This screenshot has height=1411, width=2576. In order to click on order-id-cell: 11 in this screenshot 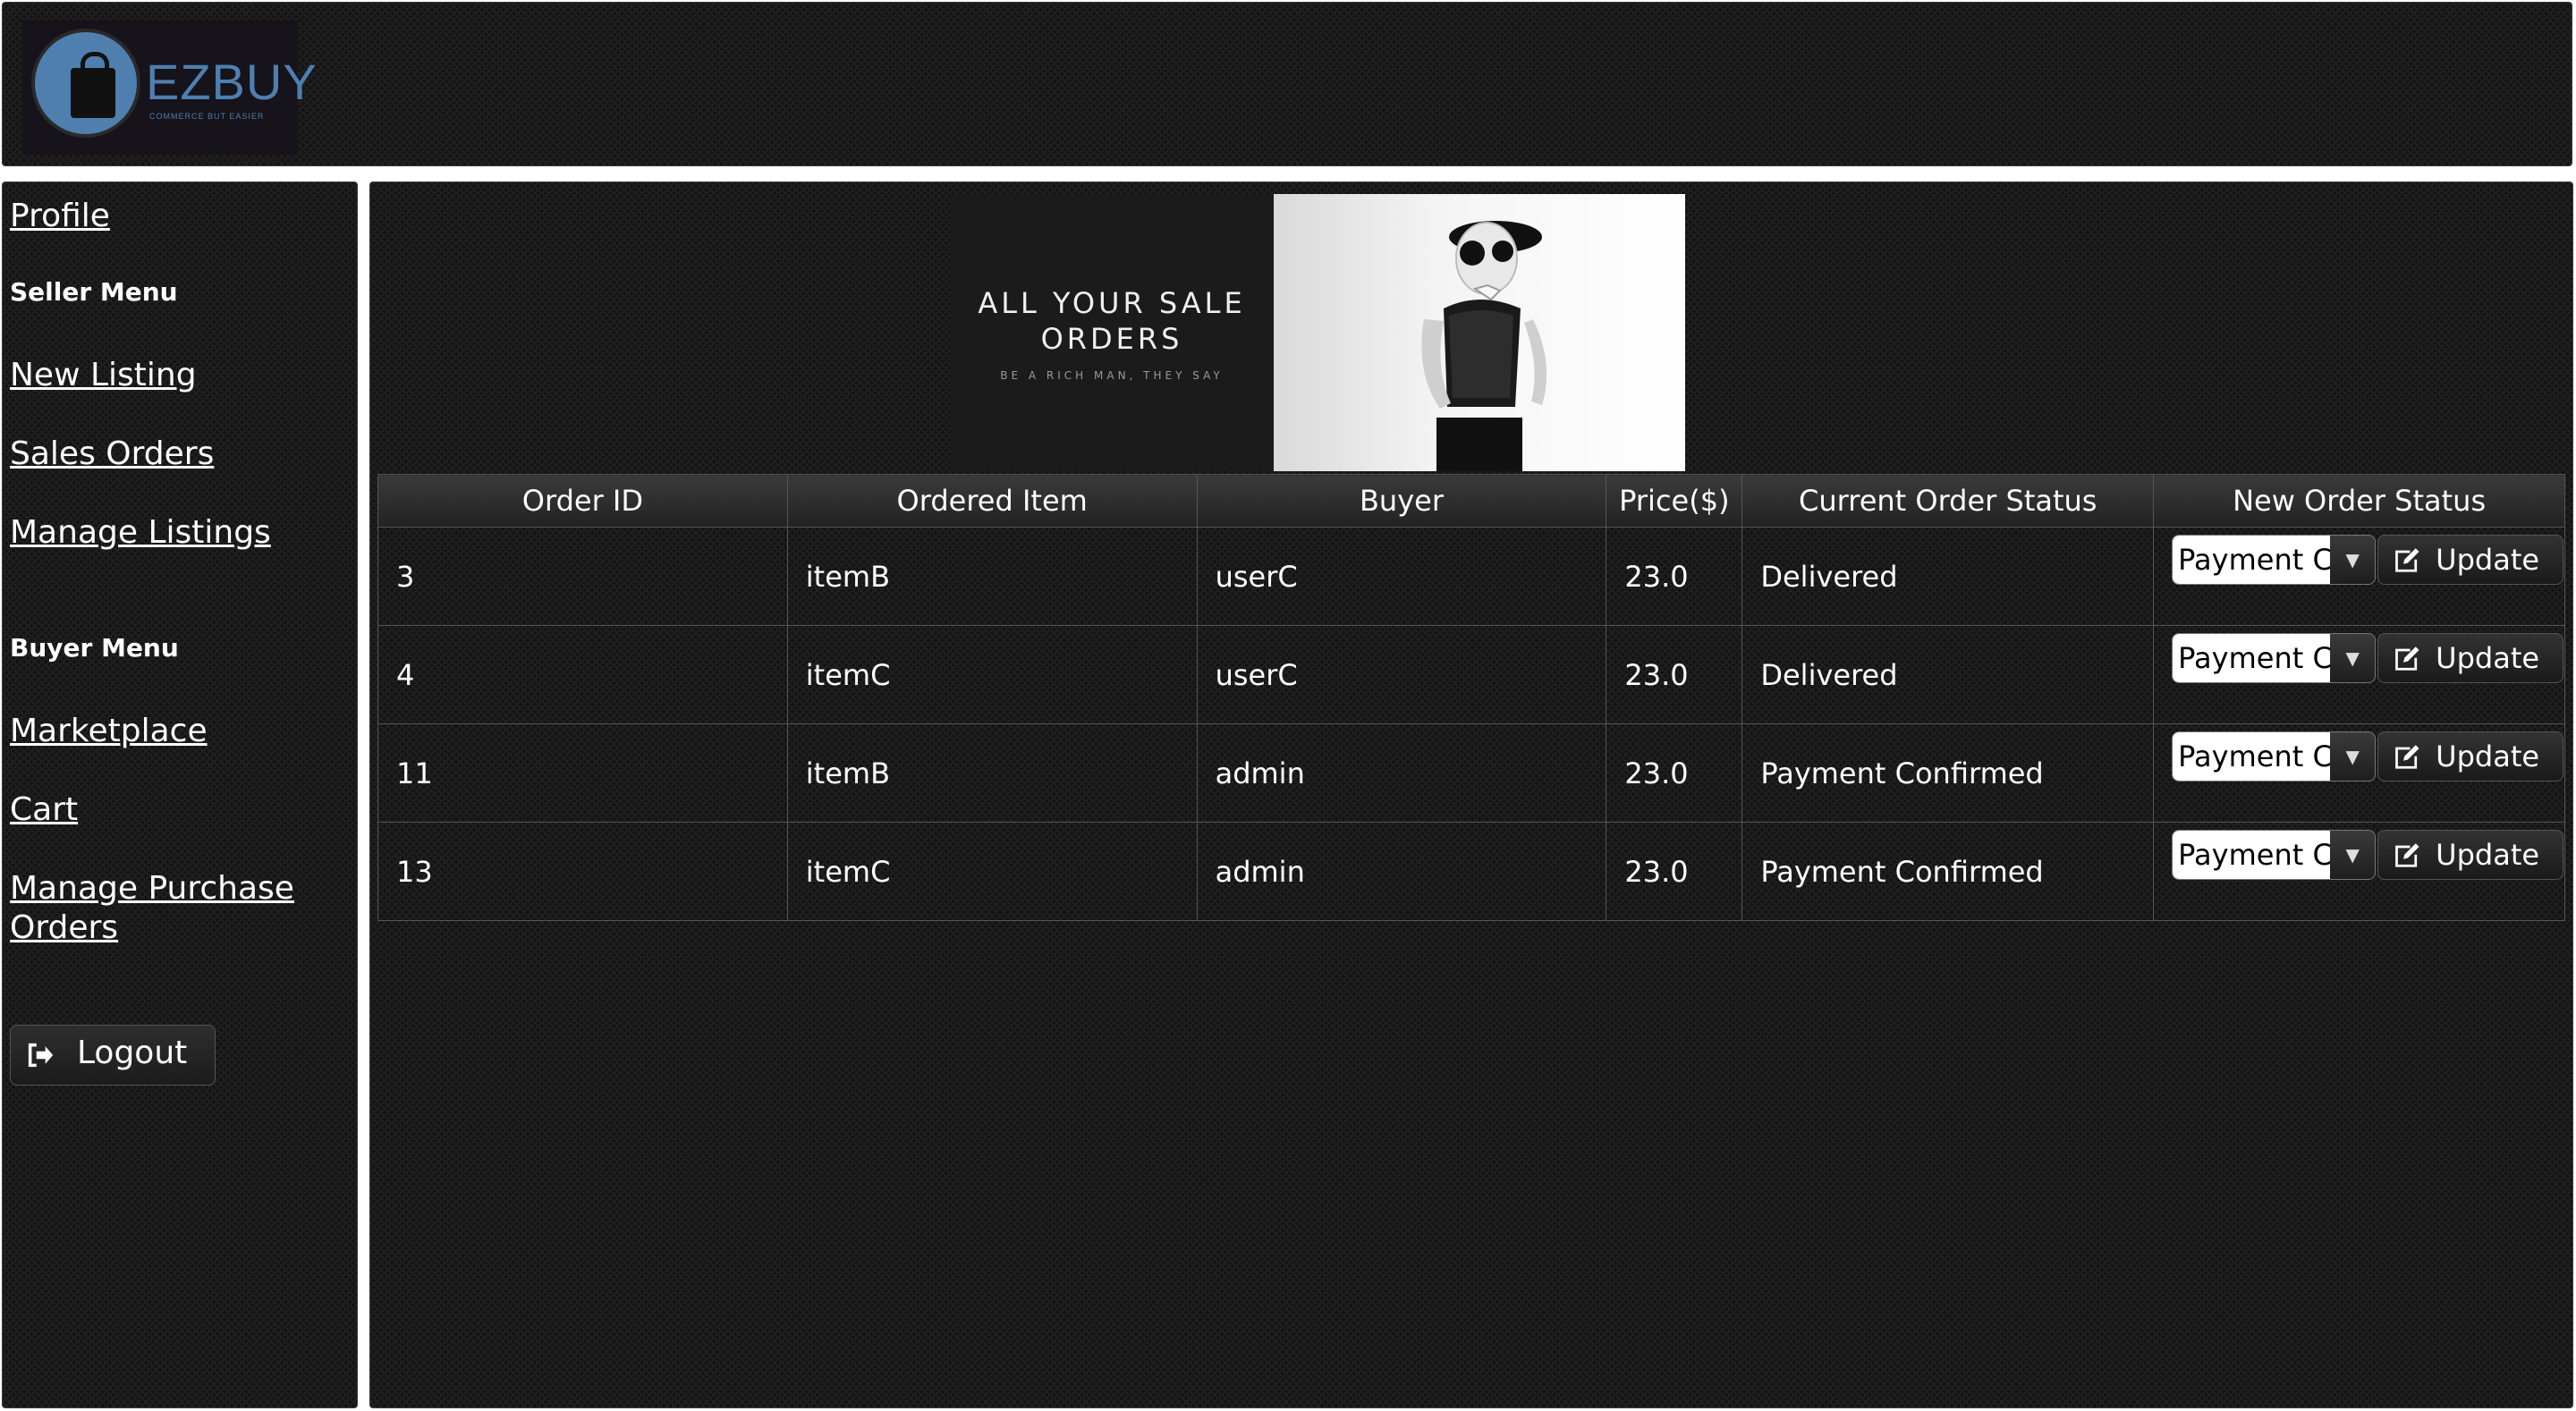, I will do `click(582, 773)`.